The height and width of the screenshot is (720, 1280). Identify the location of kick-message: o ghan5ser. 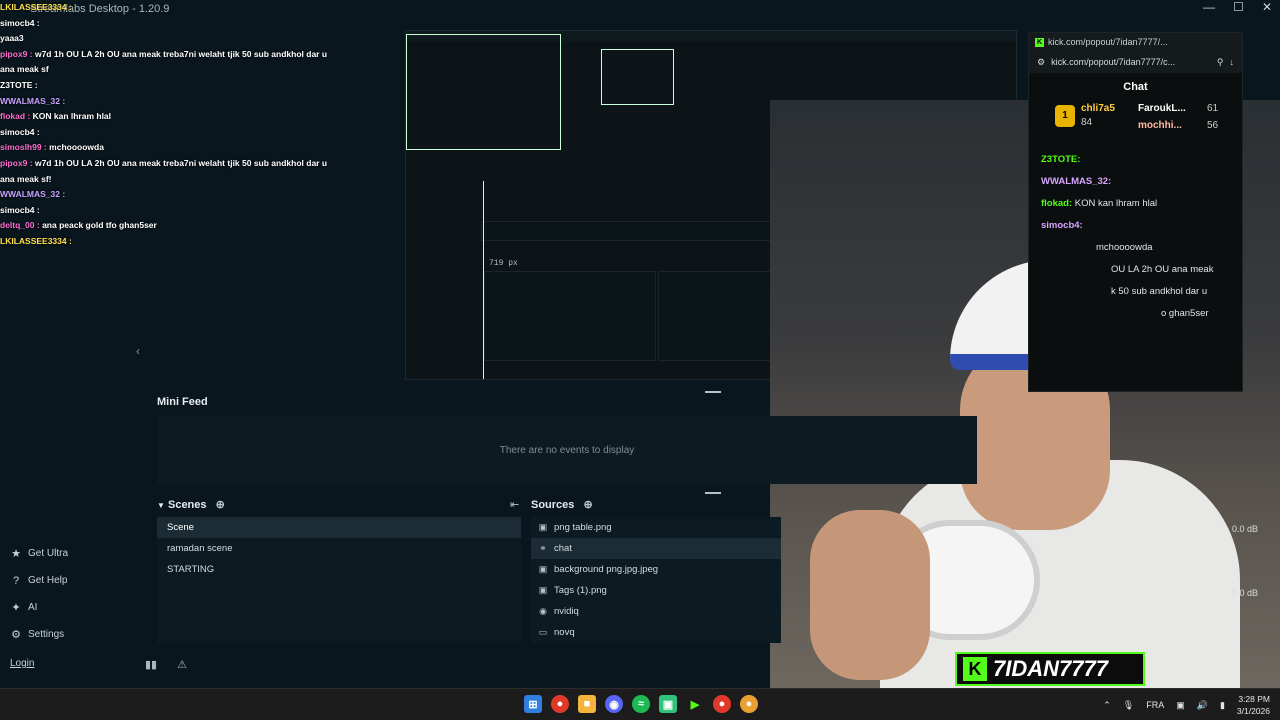
(1185, 313).